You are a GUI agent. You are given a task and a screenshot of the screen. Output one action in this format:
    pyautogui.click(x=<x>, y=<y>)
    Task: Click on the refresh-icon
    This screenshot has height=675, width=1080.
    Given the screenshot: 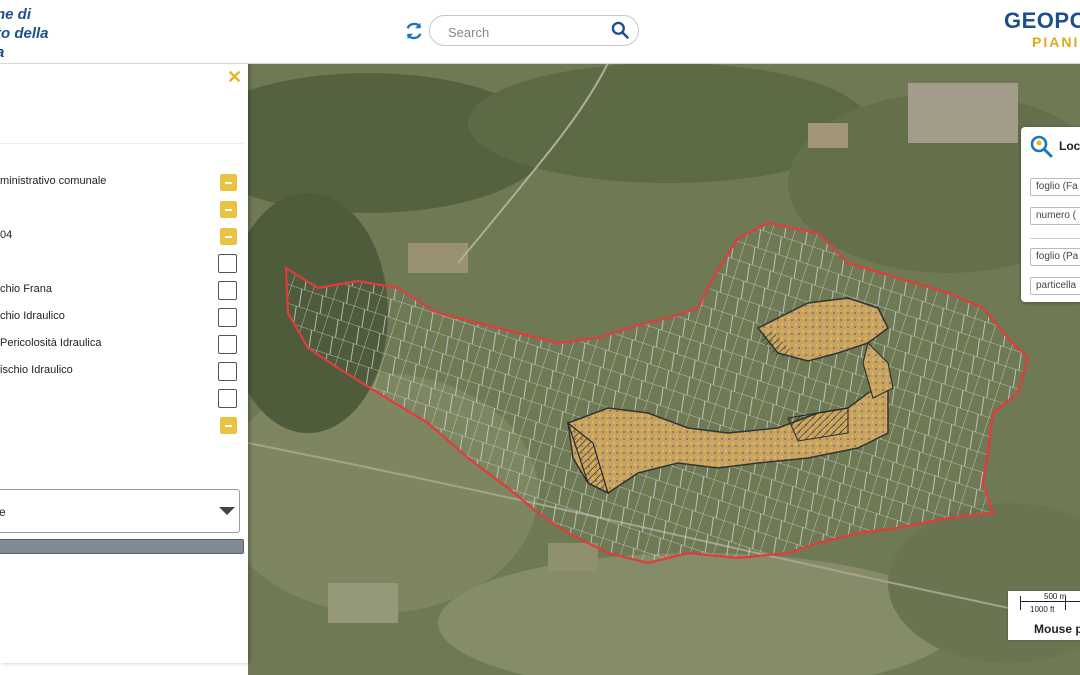 What is the action you would take?
    pyautogui.click(x=414, y=31)
    